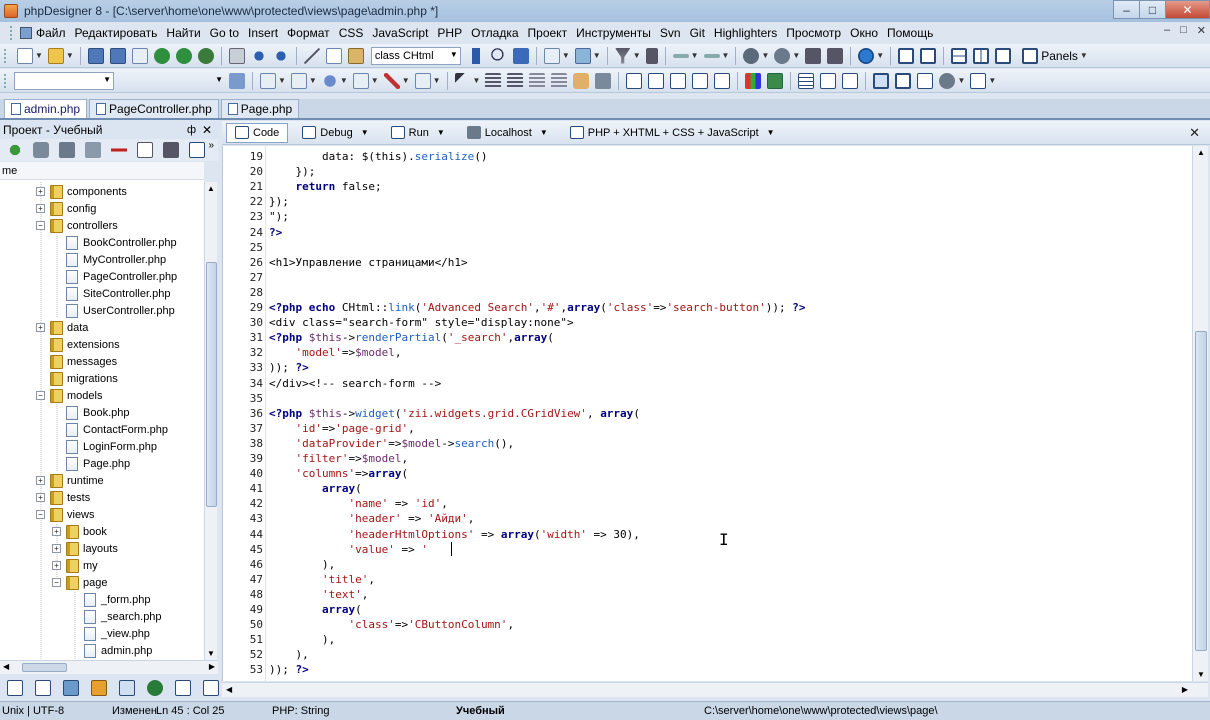  Describe the element at coordinates (418, 133) in the screenshot. I see `run-tab: Run ▼` at that location.